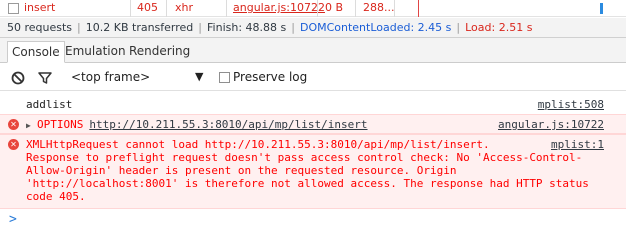 The image size is (626, 247). Describe the element at coordinates (39, 7) in the screenshot. I see `request-name: insert` at that location.